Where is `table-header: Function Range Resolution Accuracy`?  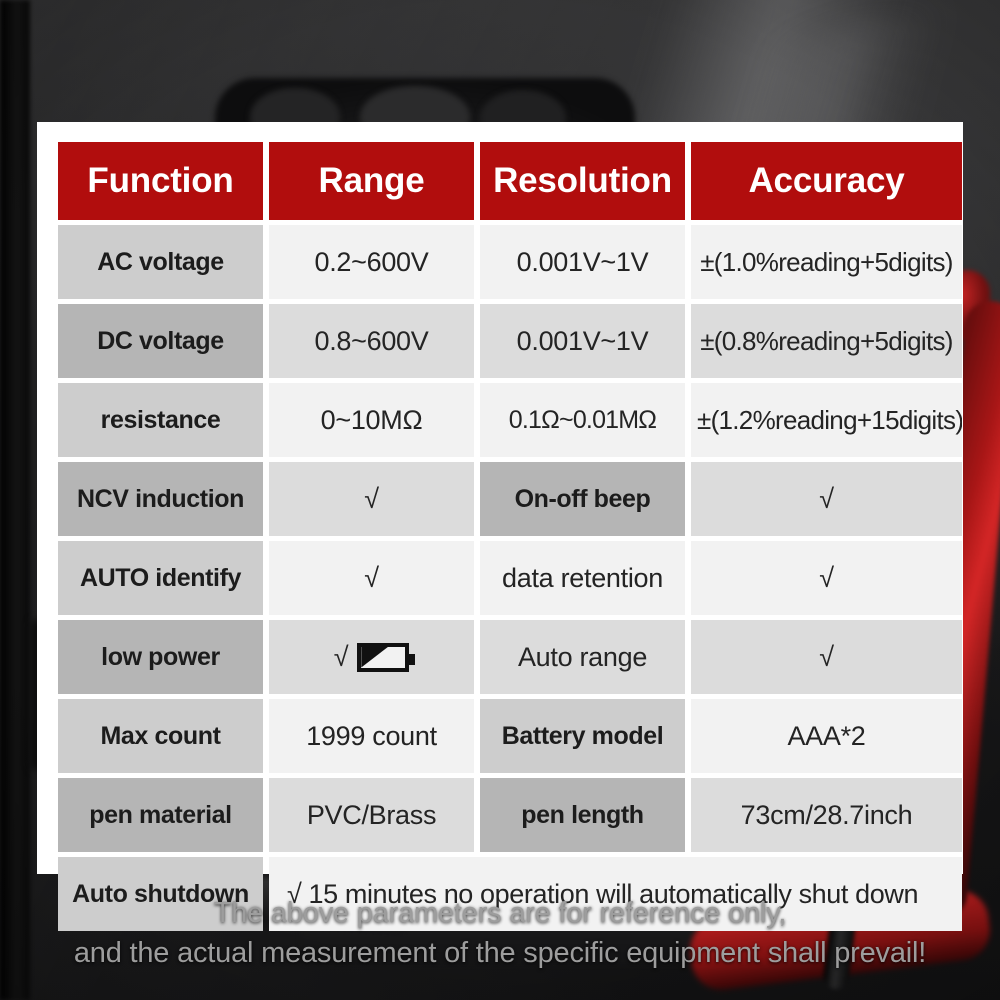 table-header: Function Range Resolution Accuracy is located at coordinates (510, 181).